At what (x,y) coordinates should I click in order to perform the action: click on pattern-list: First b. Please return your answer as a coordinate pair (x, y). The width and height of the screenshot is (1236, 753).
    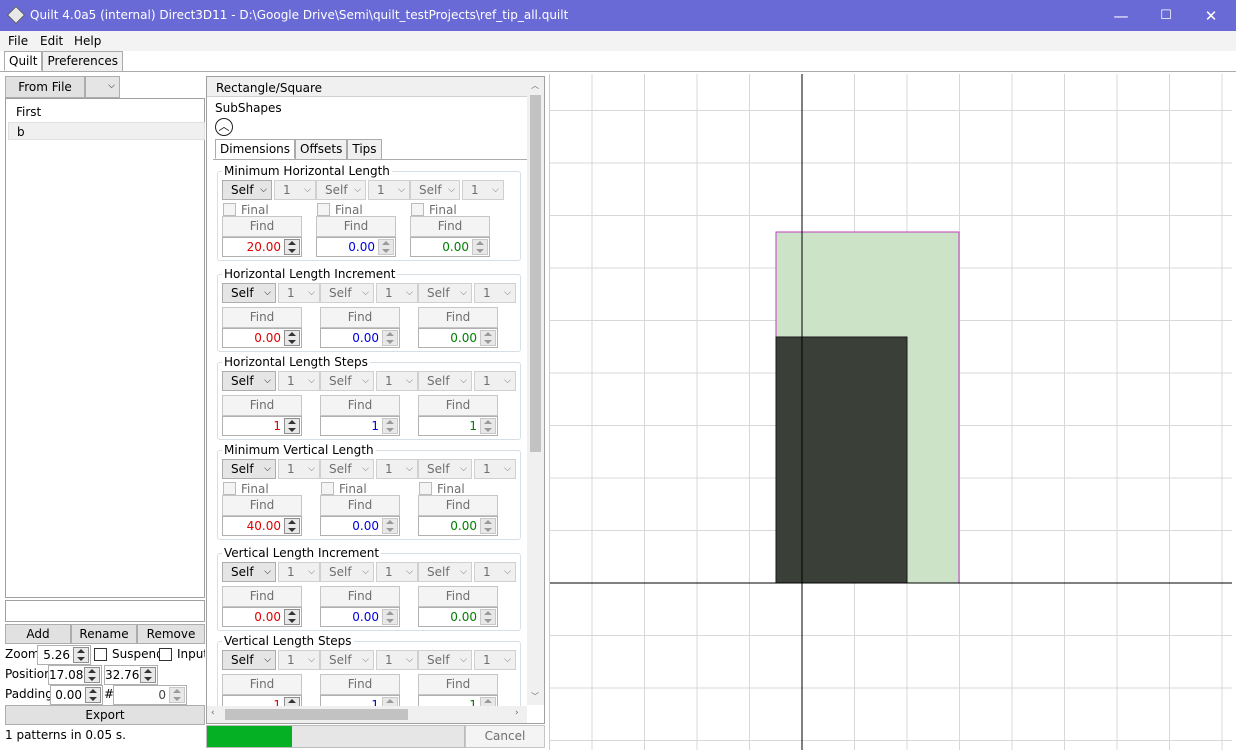
    Looking at the image, I should click on (105, 348).